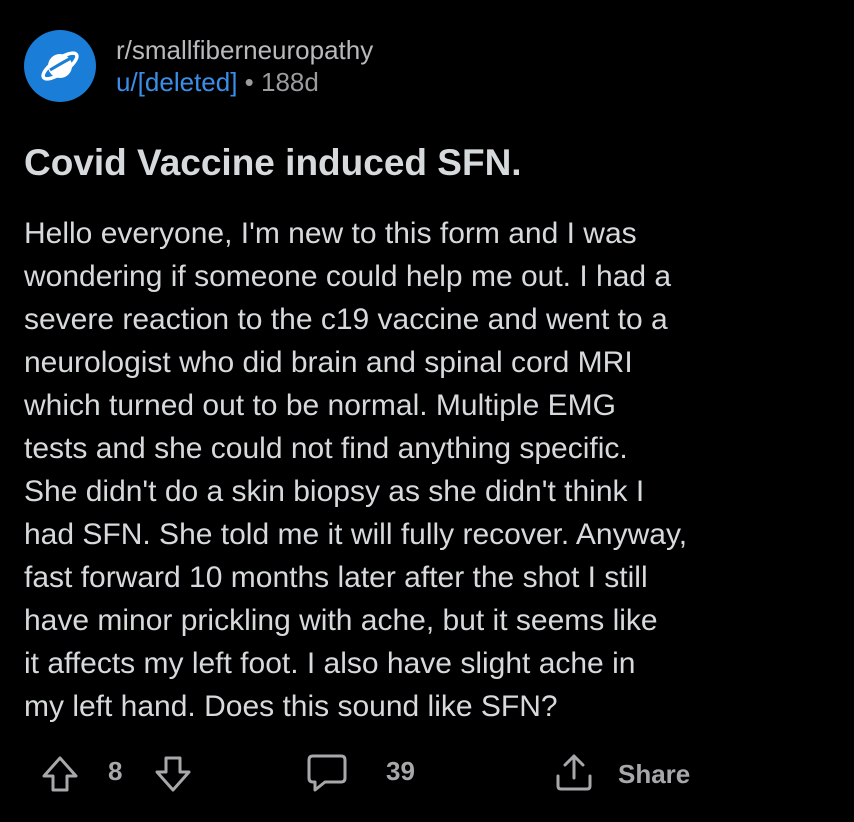  Describe the element at coordinates (654, 773) in the screenshot. I see `share-label: Share` at that location.